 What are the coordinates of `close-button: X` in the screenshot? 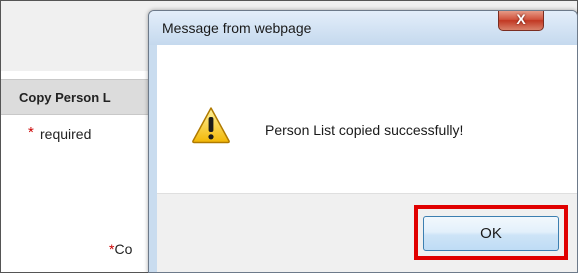 It's located at (521, 21).